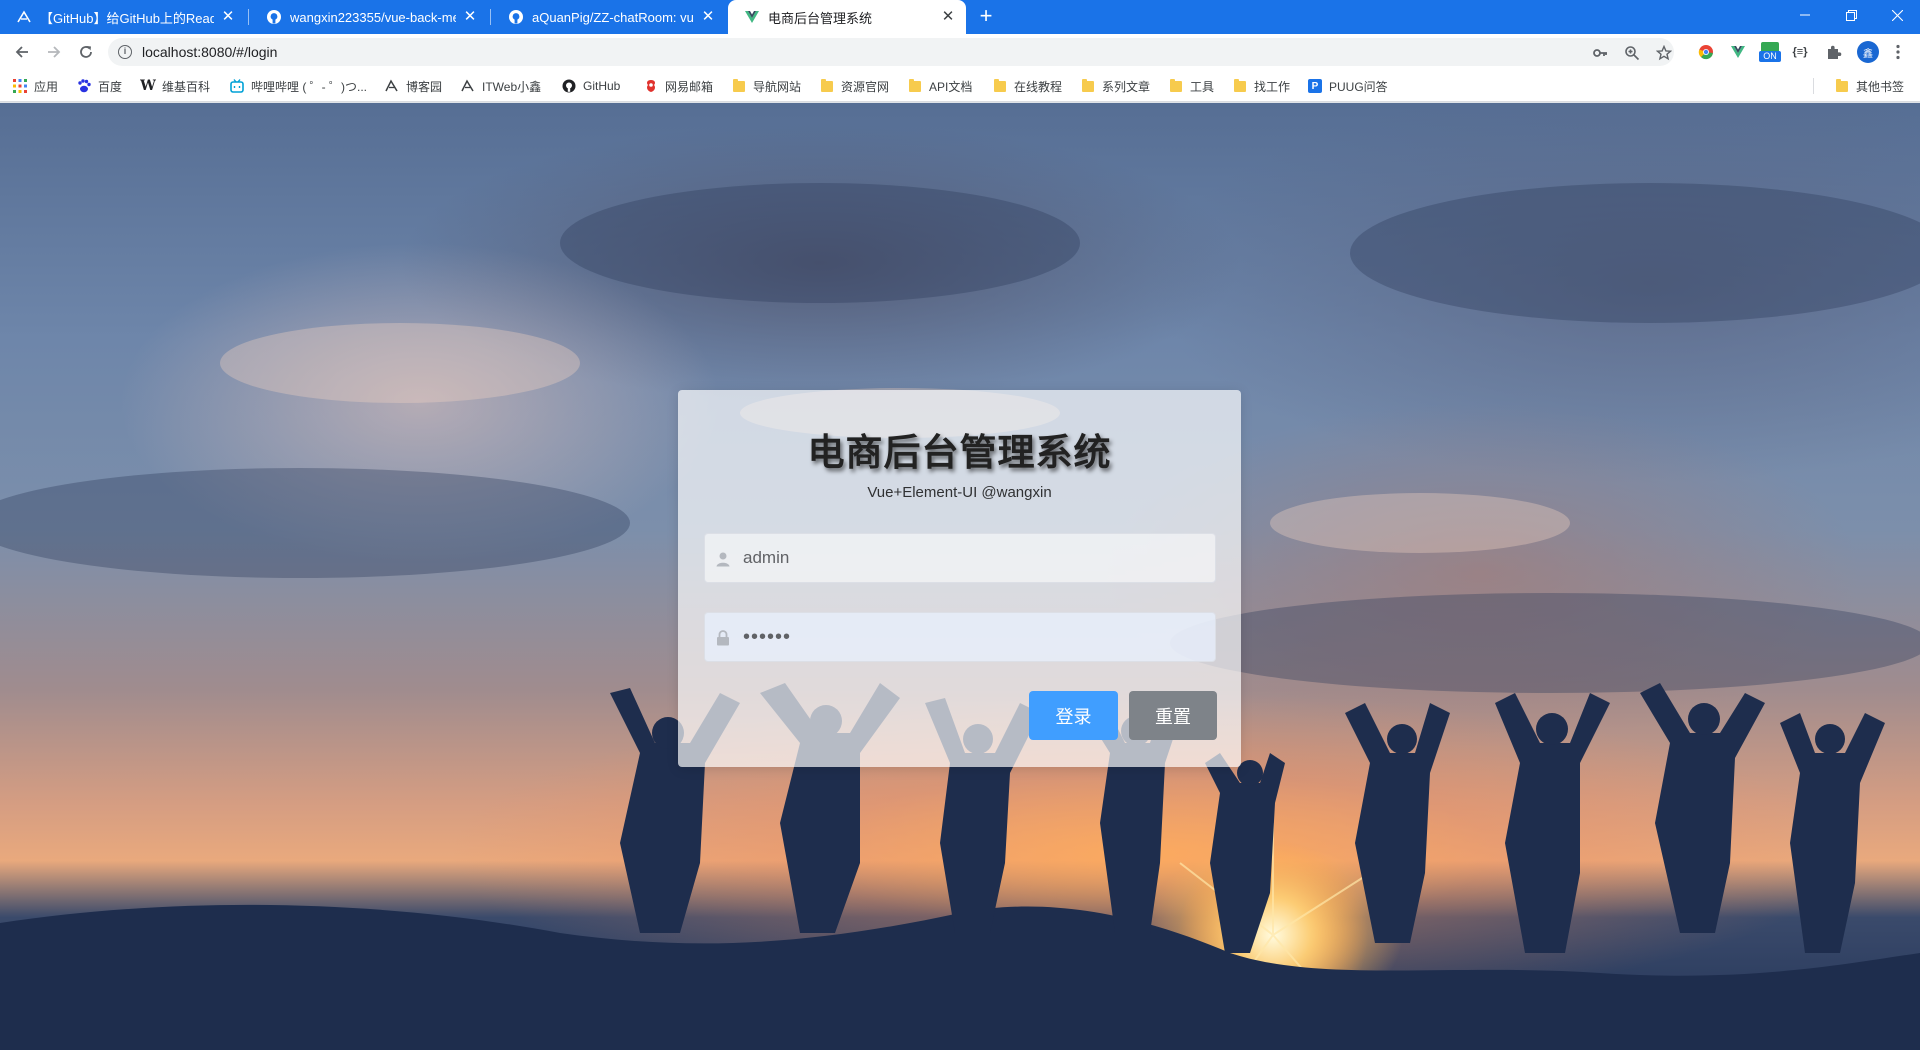 This screenshot has width=1920, height=1050. What do you see at coordinates (1632, 53) in the screenshot?
I see `zoom-icon` at bounding box center [1632, 53].